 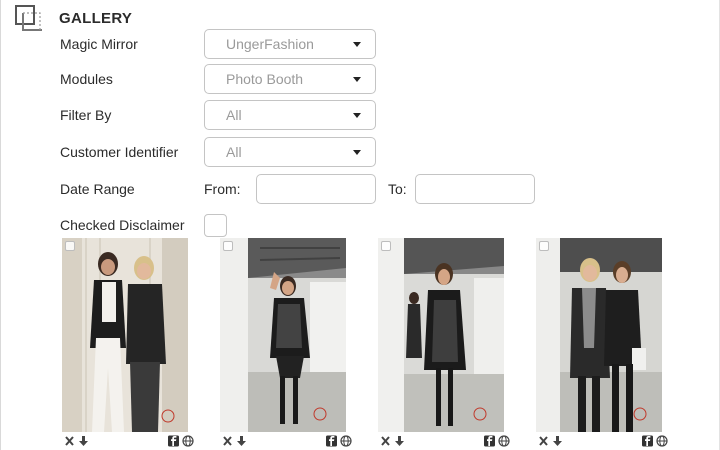 I want to click on date-to-input, so click(x=475, y=189).